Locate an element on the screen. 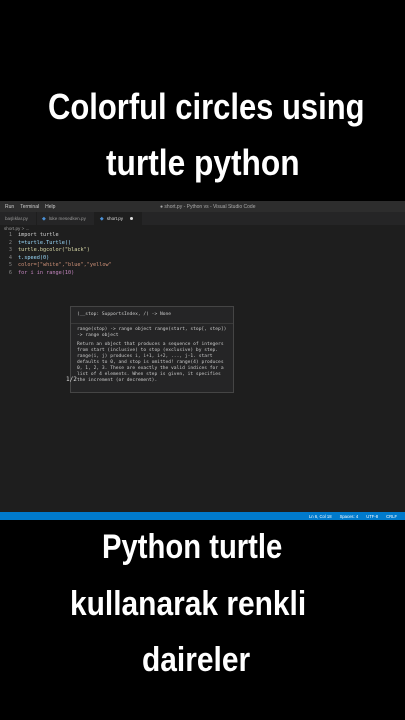 Image resolution: width=405 pixels, height=720 pixels. tab-luke-mesedken: ◆ lüke mesedken.py is located at coordinates (66, 218).